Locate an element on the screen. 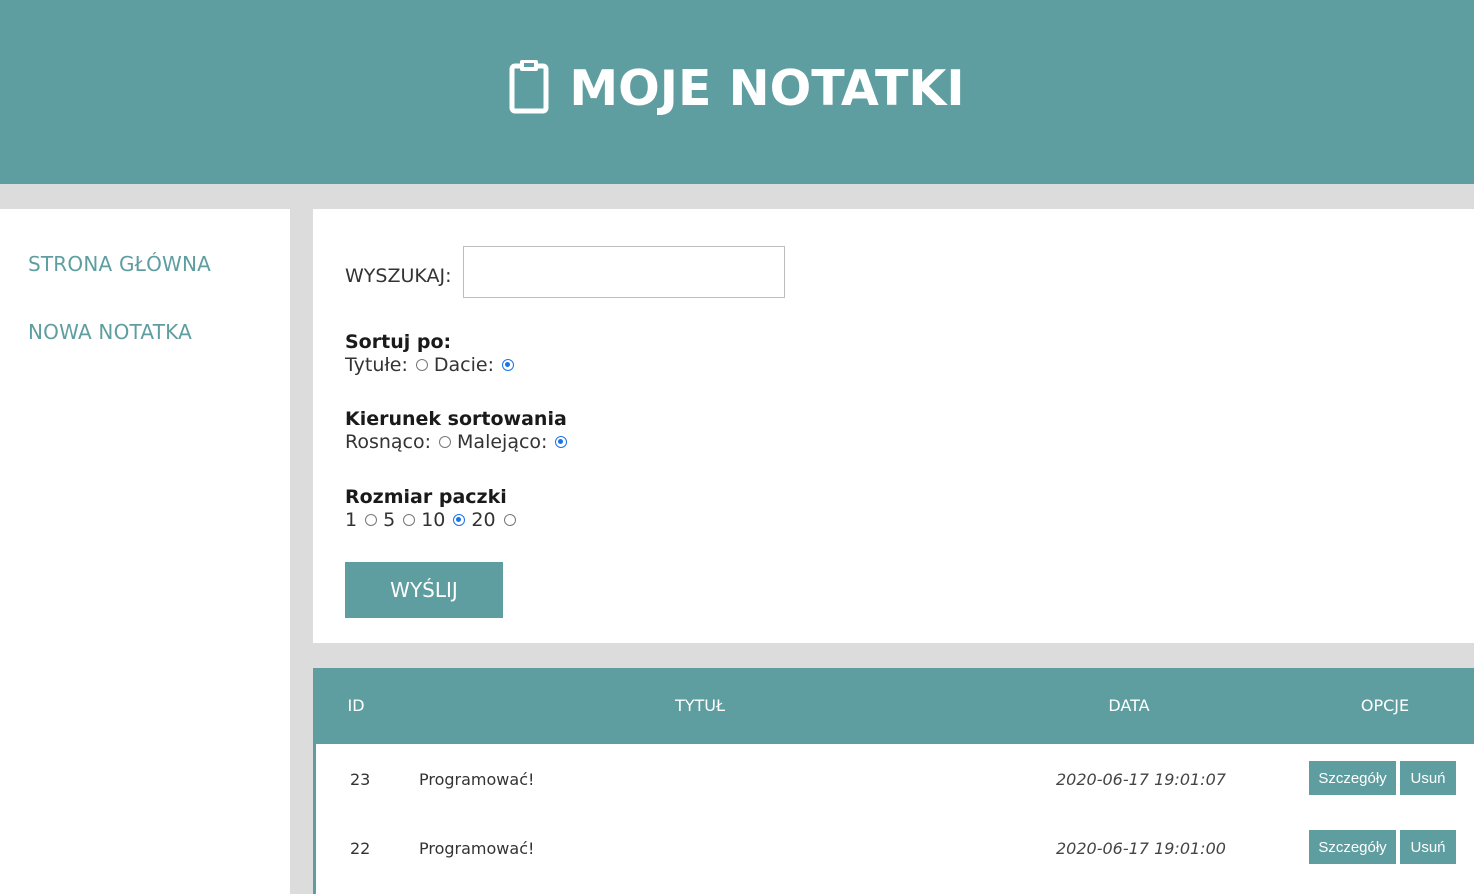 The height and width of the screenshot is (894, 1474). clipboard-icon is located at coordinates (529, 88).